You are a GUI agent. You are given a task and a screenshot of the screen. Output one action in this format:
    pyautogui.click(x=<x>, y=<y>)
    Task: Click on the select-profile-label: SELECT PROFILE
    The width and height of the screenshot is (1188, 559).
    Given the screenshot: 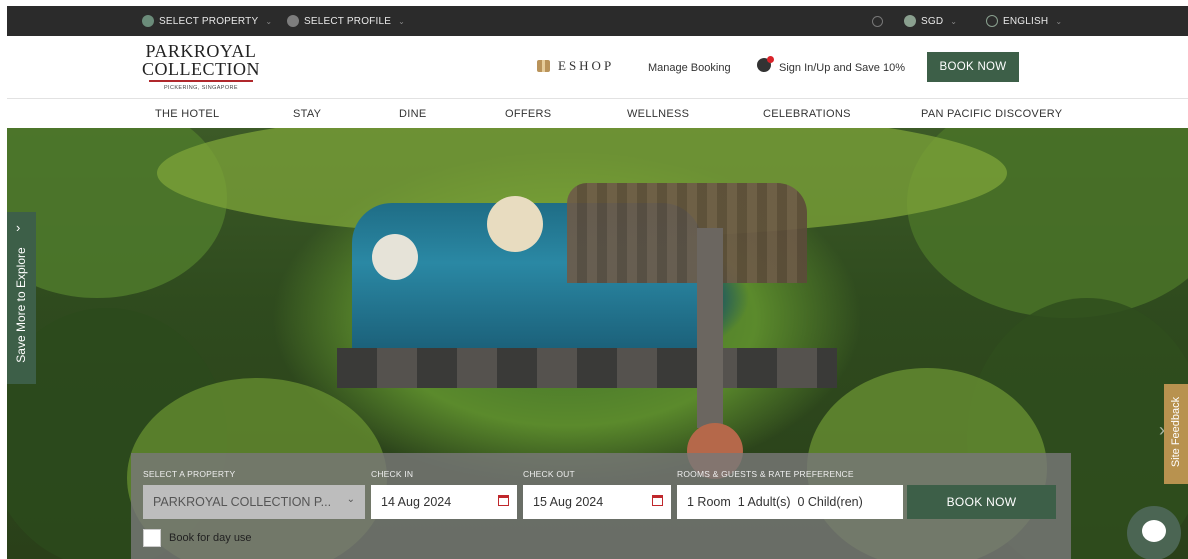 What is the action you would take?
    pyautogui.click(x=348, y=21)
    